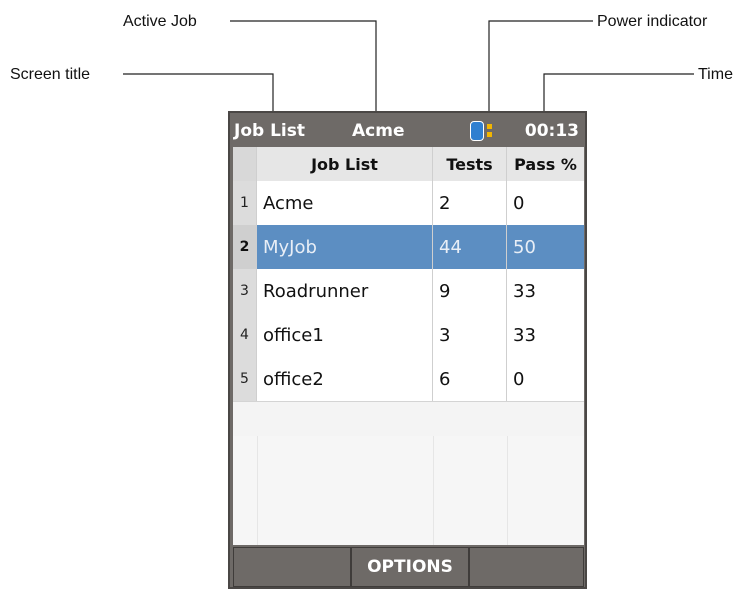 The image size is (747, 591). Describe the element at coordinates (345, 247) in the screenshot. I see `job-name: MyJob` at that location.